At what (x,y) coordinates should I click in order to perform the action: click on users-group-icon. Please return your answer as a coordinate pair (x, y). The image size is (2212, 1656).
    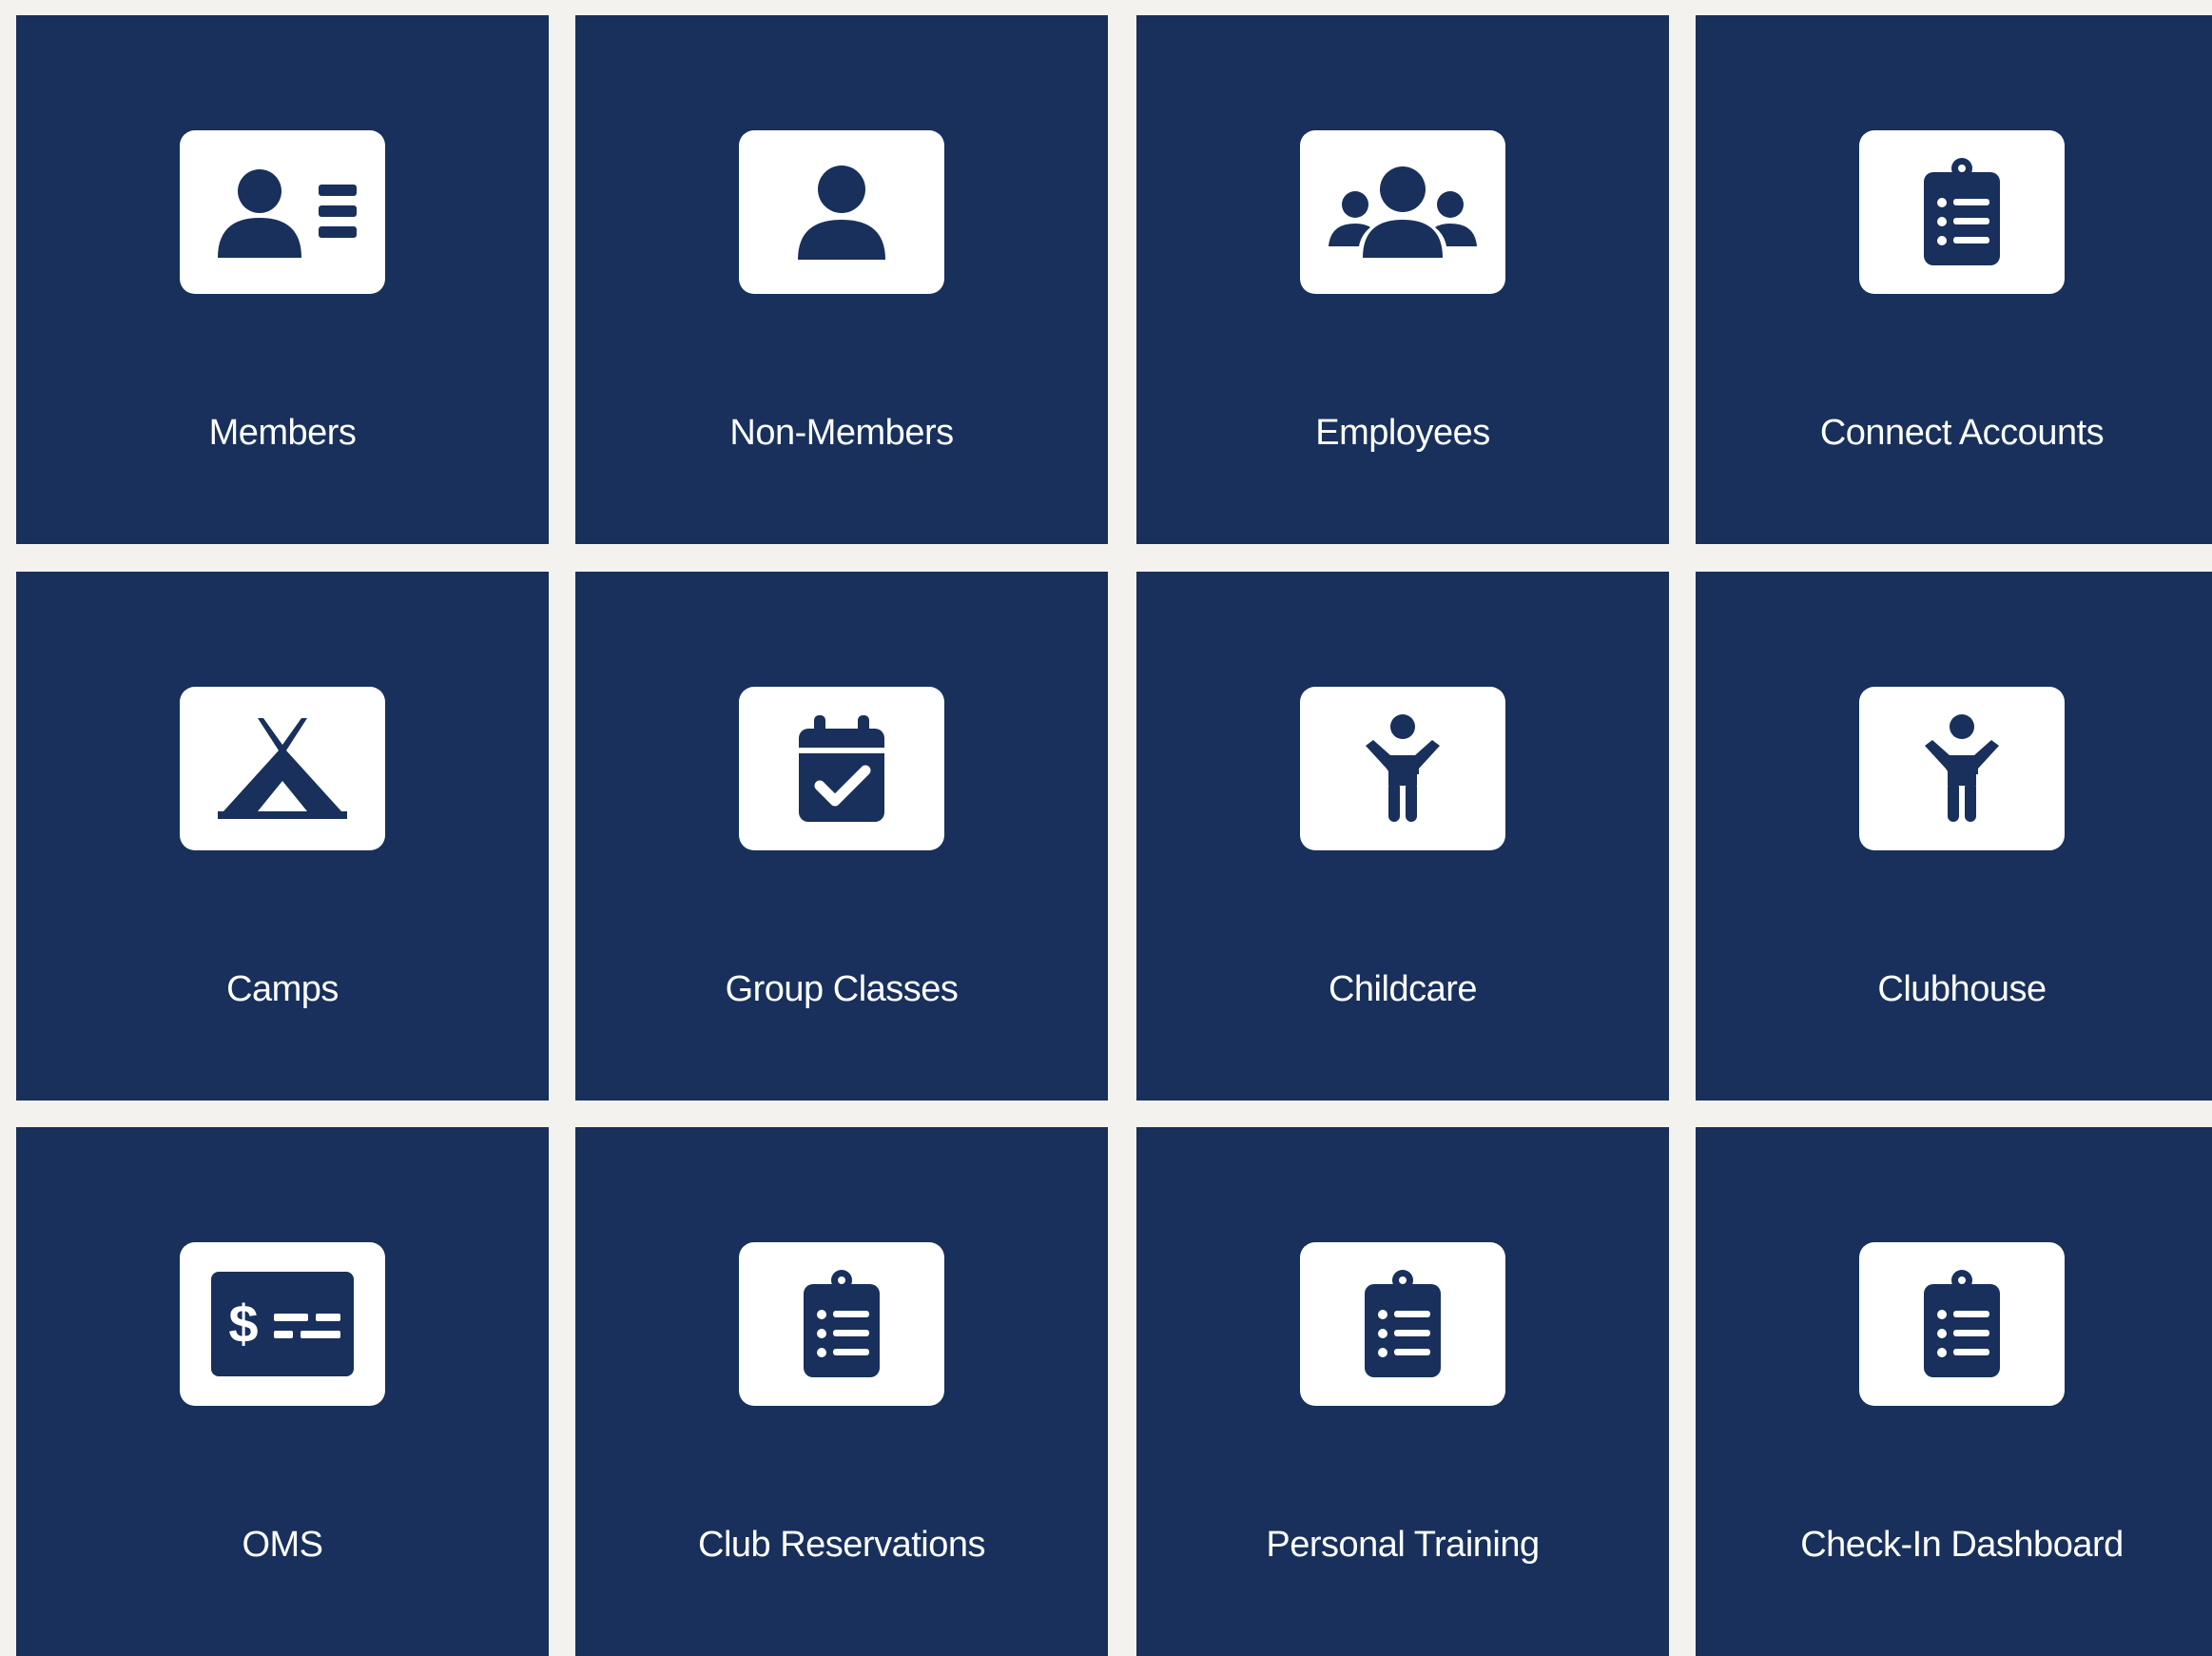
    Looking at the image, I should click on (1403, 212).